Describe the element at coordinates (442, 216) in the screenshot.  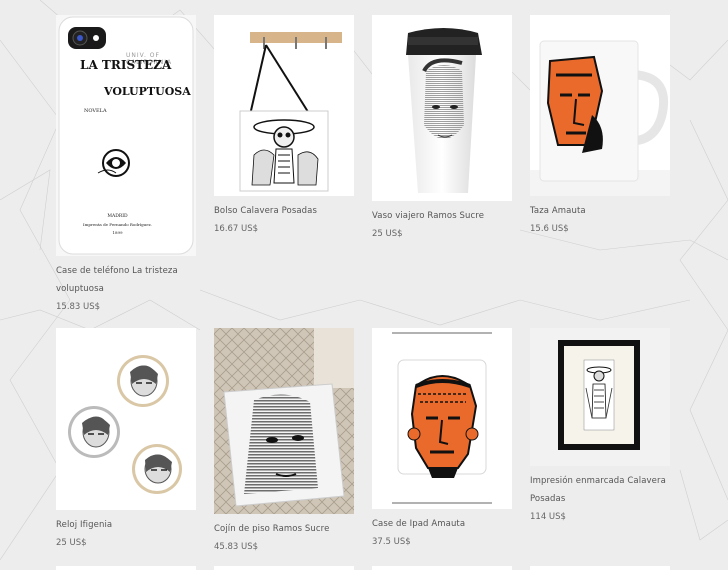
I see `product-title: Vaso viajero Ramos Sucre` at that location.